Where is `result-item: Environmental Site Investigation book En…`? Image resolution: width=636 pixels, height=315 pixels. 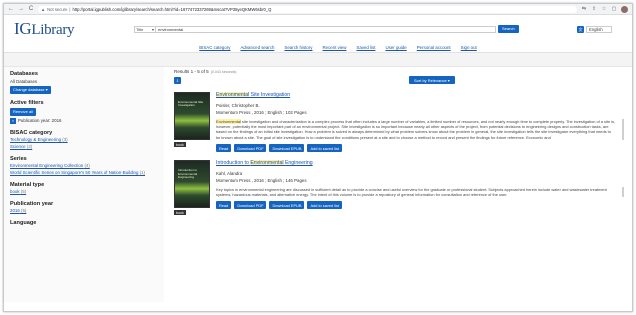
result-item: Environmental Site Investigation book En… is located at coordinates (399, 122).